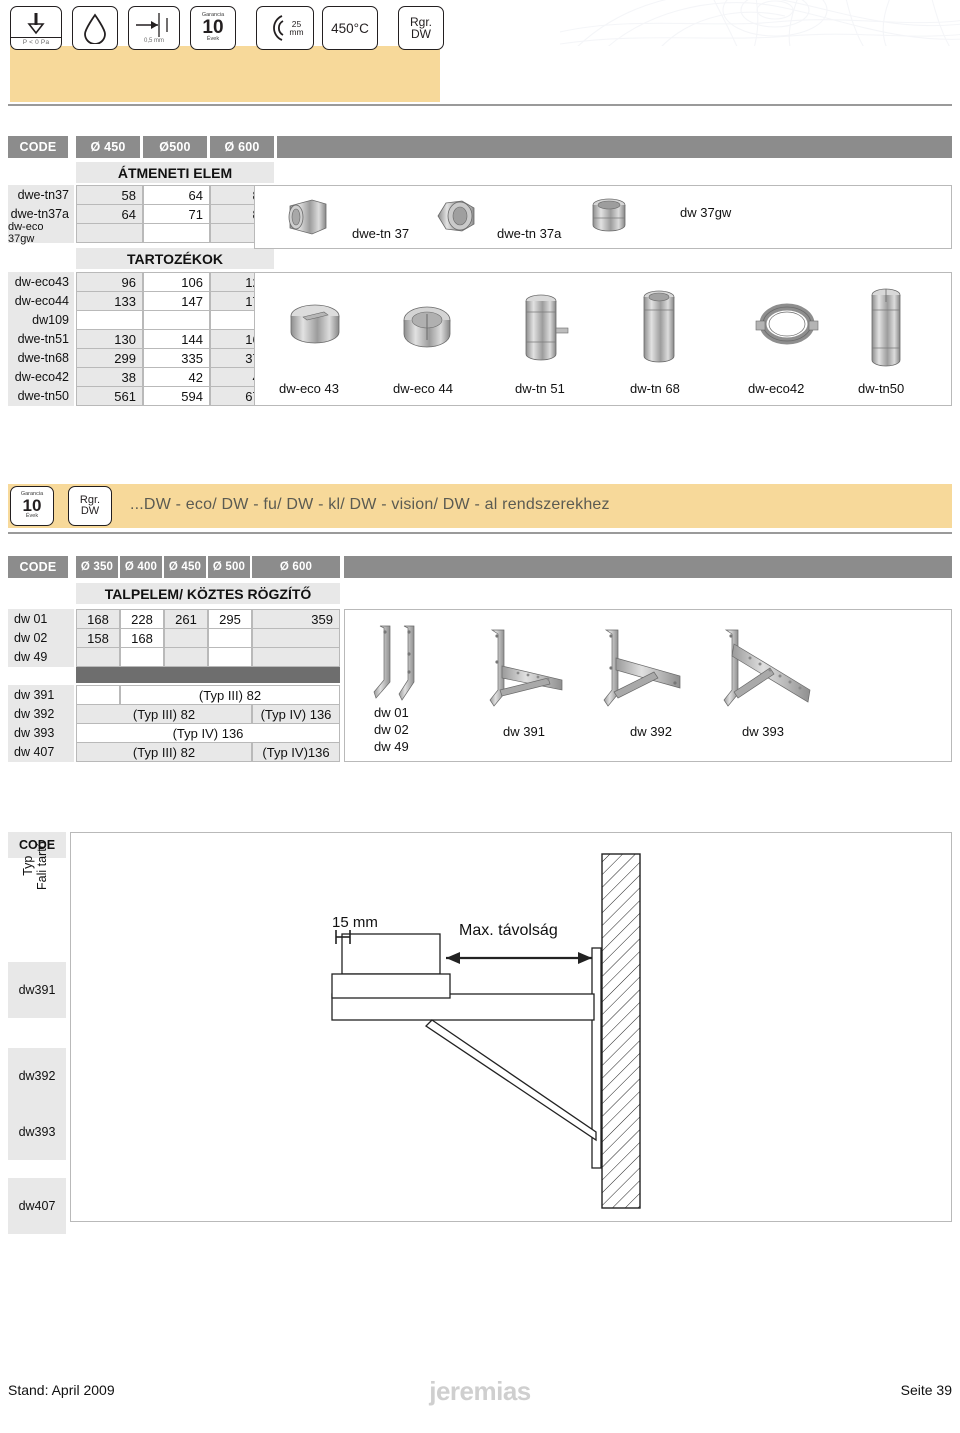 Image resolution: width=960 pixels, height=1433 pixels. Describe the element at coordinates (109, 396) in the screenshot. I see `table1-cell-r9c0: 561` at that location.